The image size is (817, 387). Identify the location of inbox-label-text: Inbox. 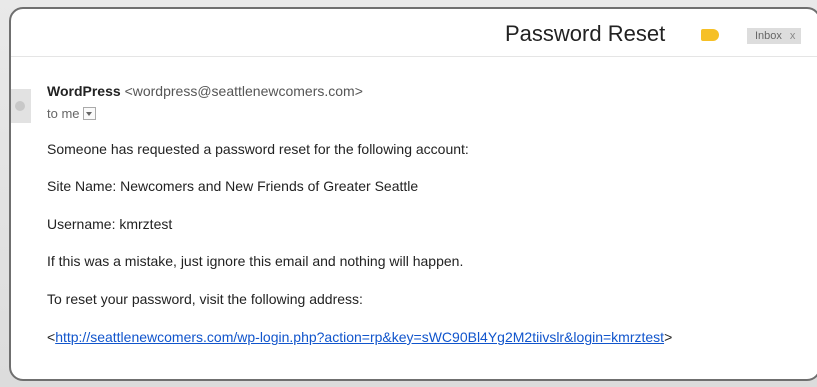
(768, 36).